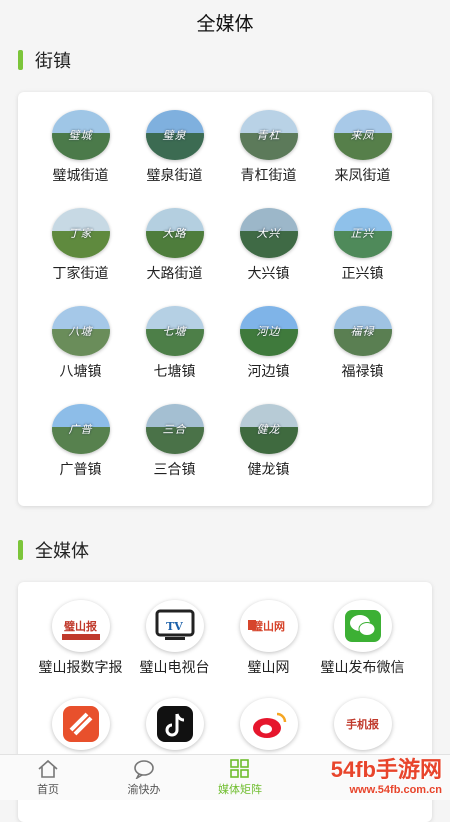 This screenshot has width=450, height=822. I want to click on town-item: 青杠 青杠街道, so click(268, 159).